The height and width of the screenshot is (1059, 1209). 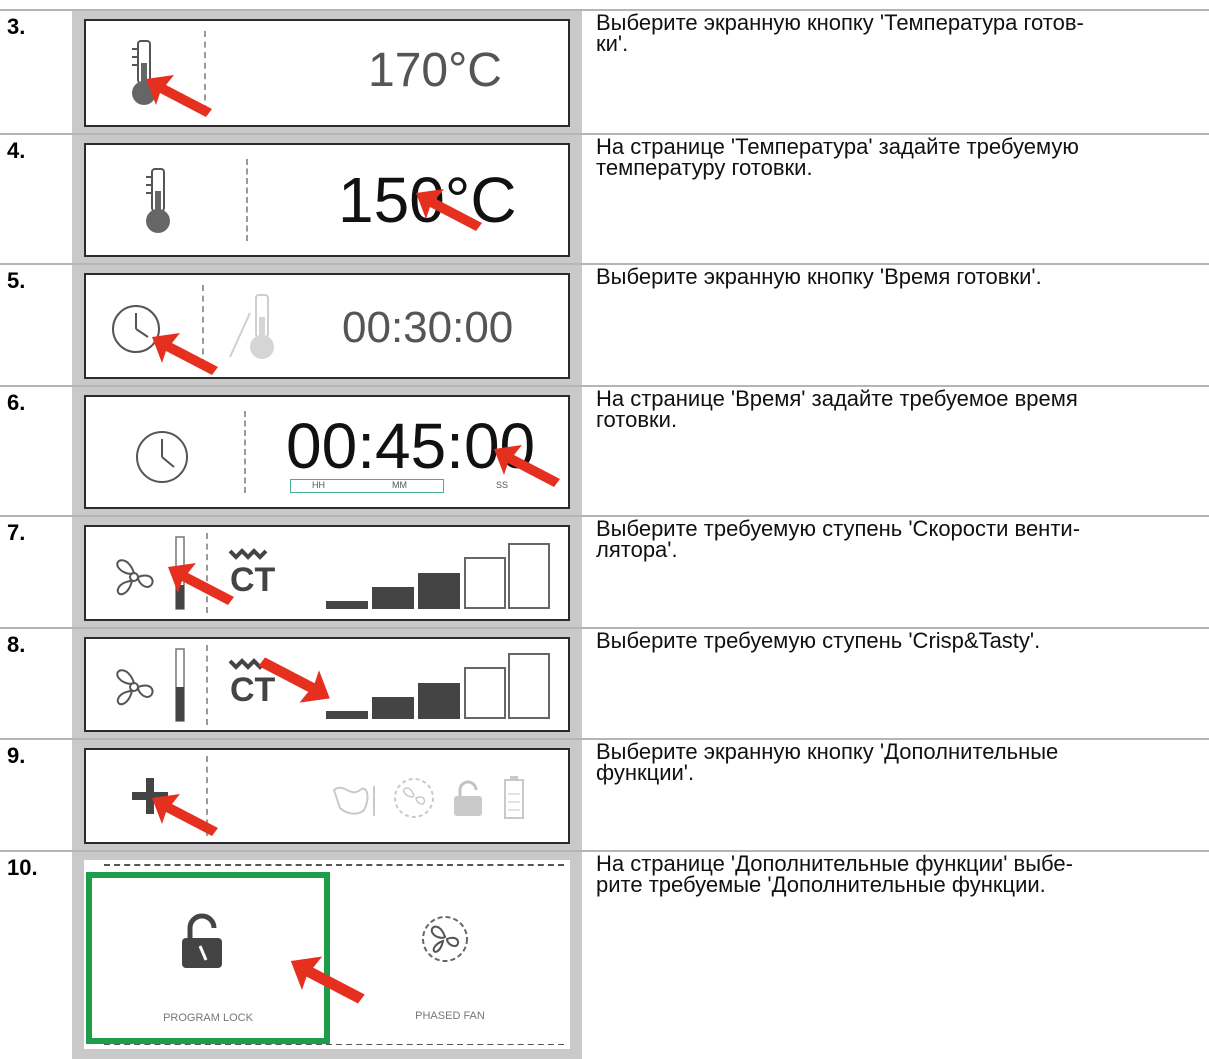 I want to click on step-number: 10., so click(x=22, y=867).